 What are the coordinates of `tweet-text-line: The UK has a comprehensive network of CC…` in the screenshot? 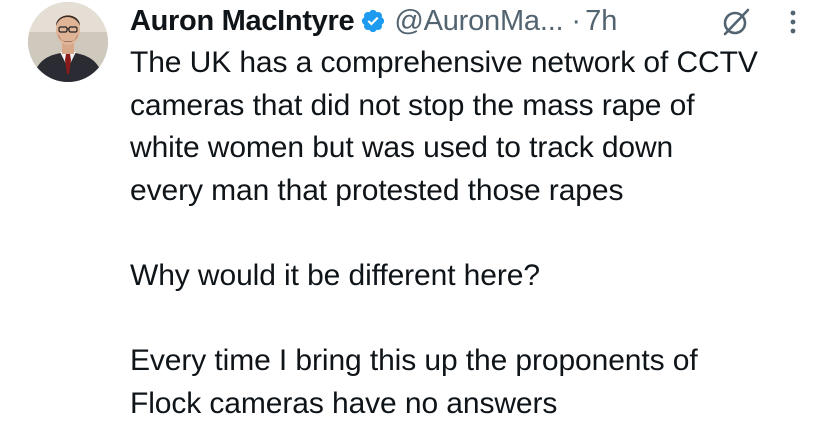 It's located at (444, 62).